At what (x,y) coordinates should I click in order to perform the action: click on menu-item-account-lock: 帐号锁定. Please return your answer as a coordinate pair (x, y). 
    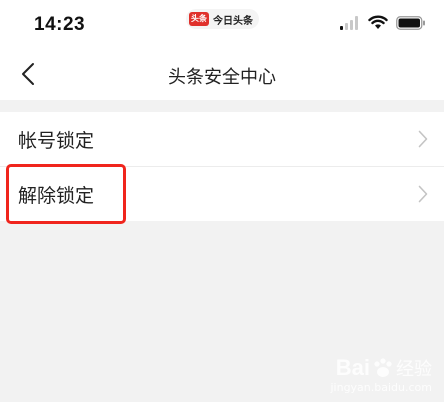
    Looking at the image, I should click on (222, 139).